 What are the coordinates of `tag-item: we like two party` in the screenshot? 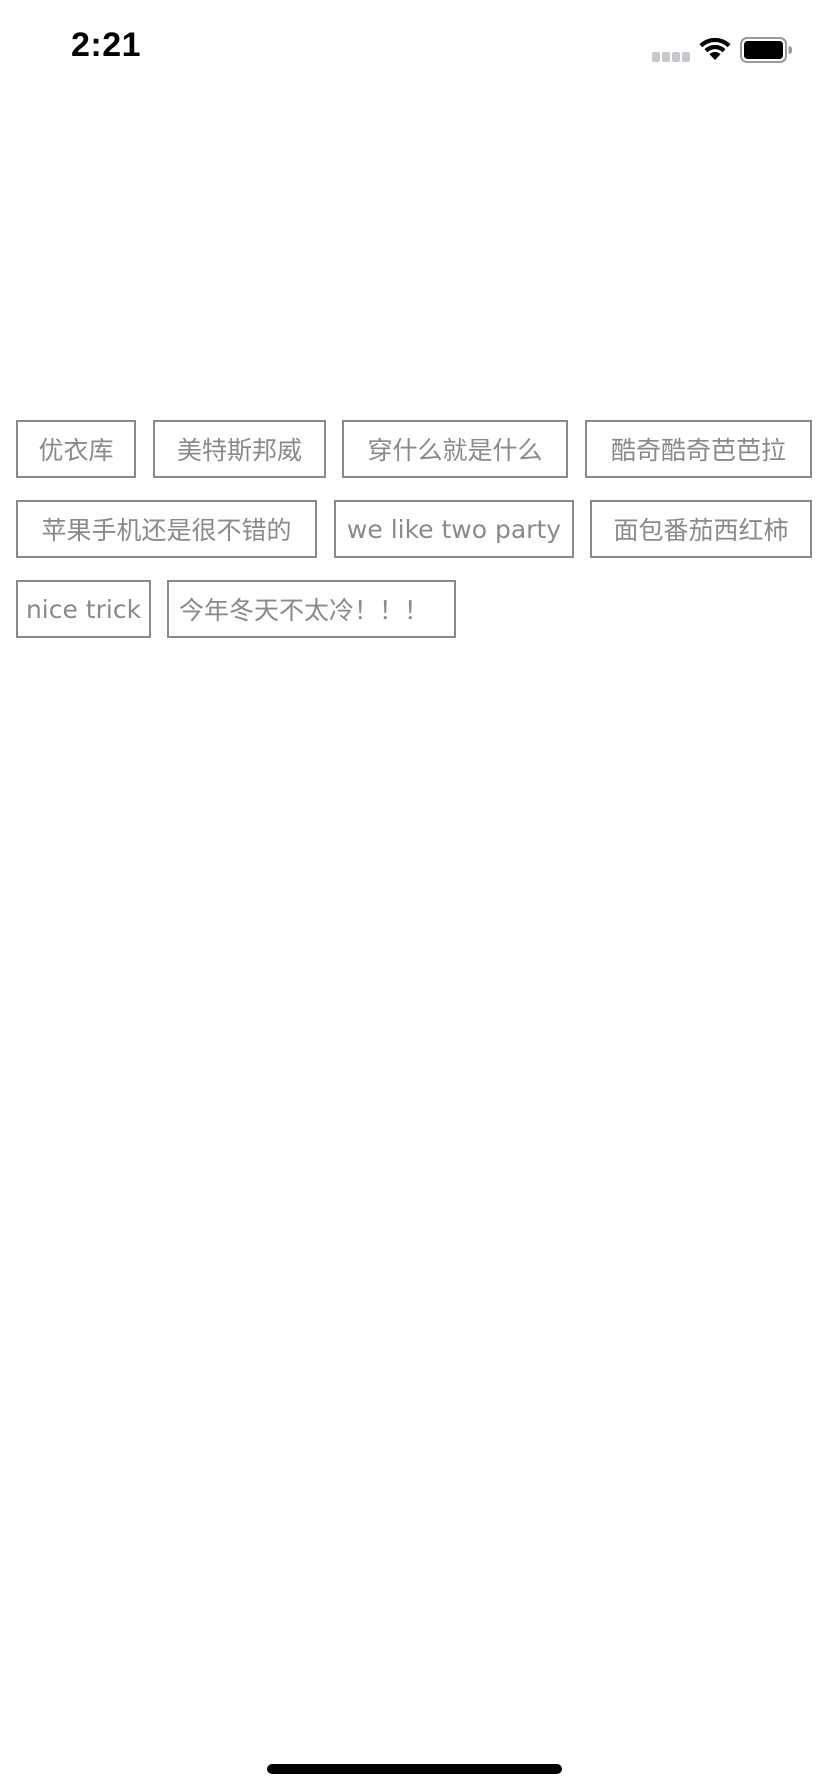 It's located at (454, 529).